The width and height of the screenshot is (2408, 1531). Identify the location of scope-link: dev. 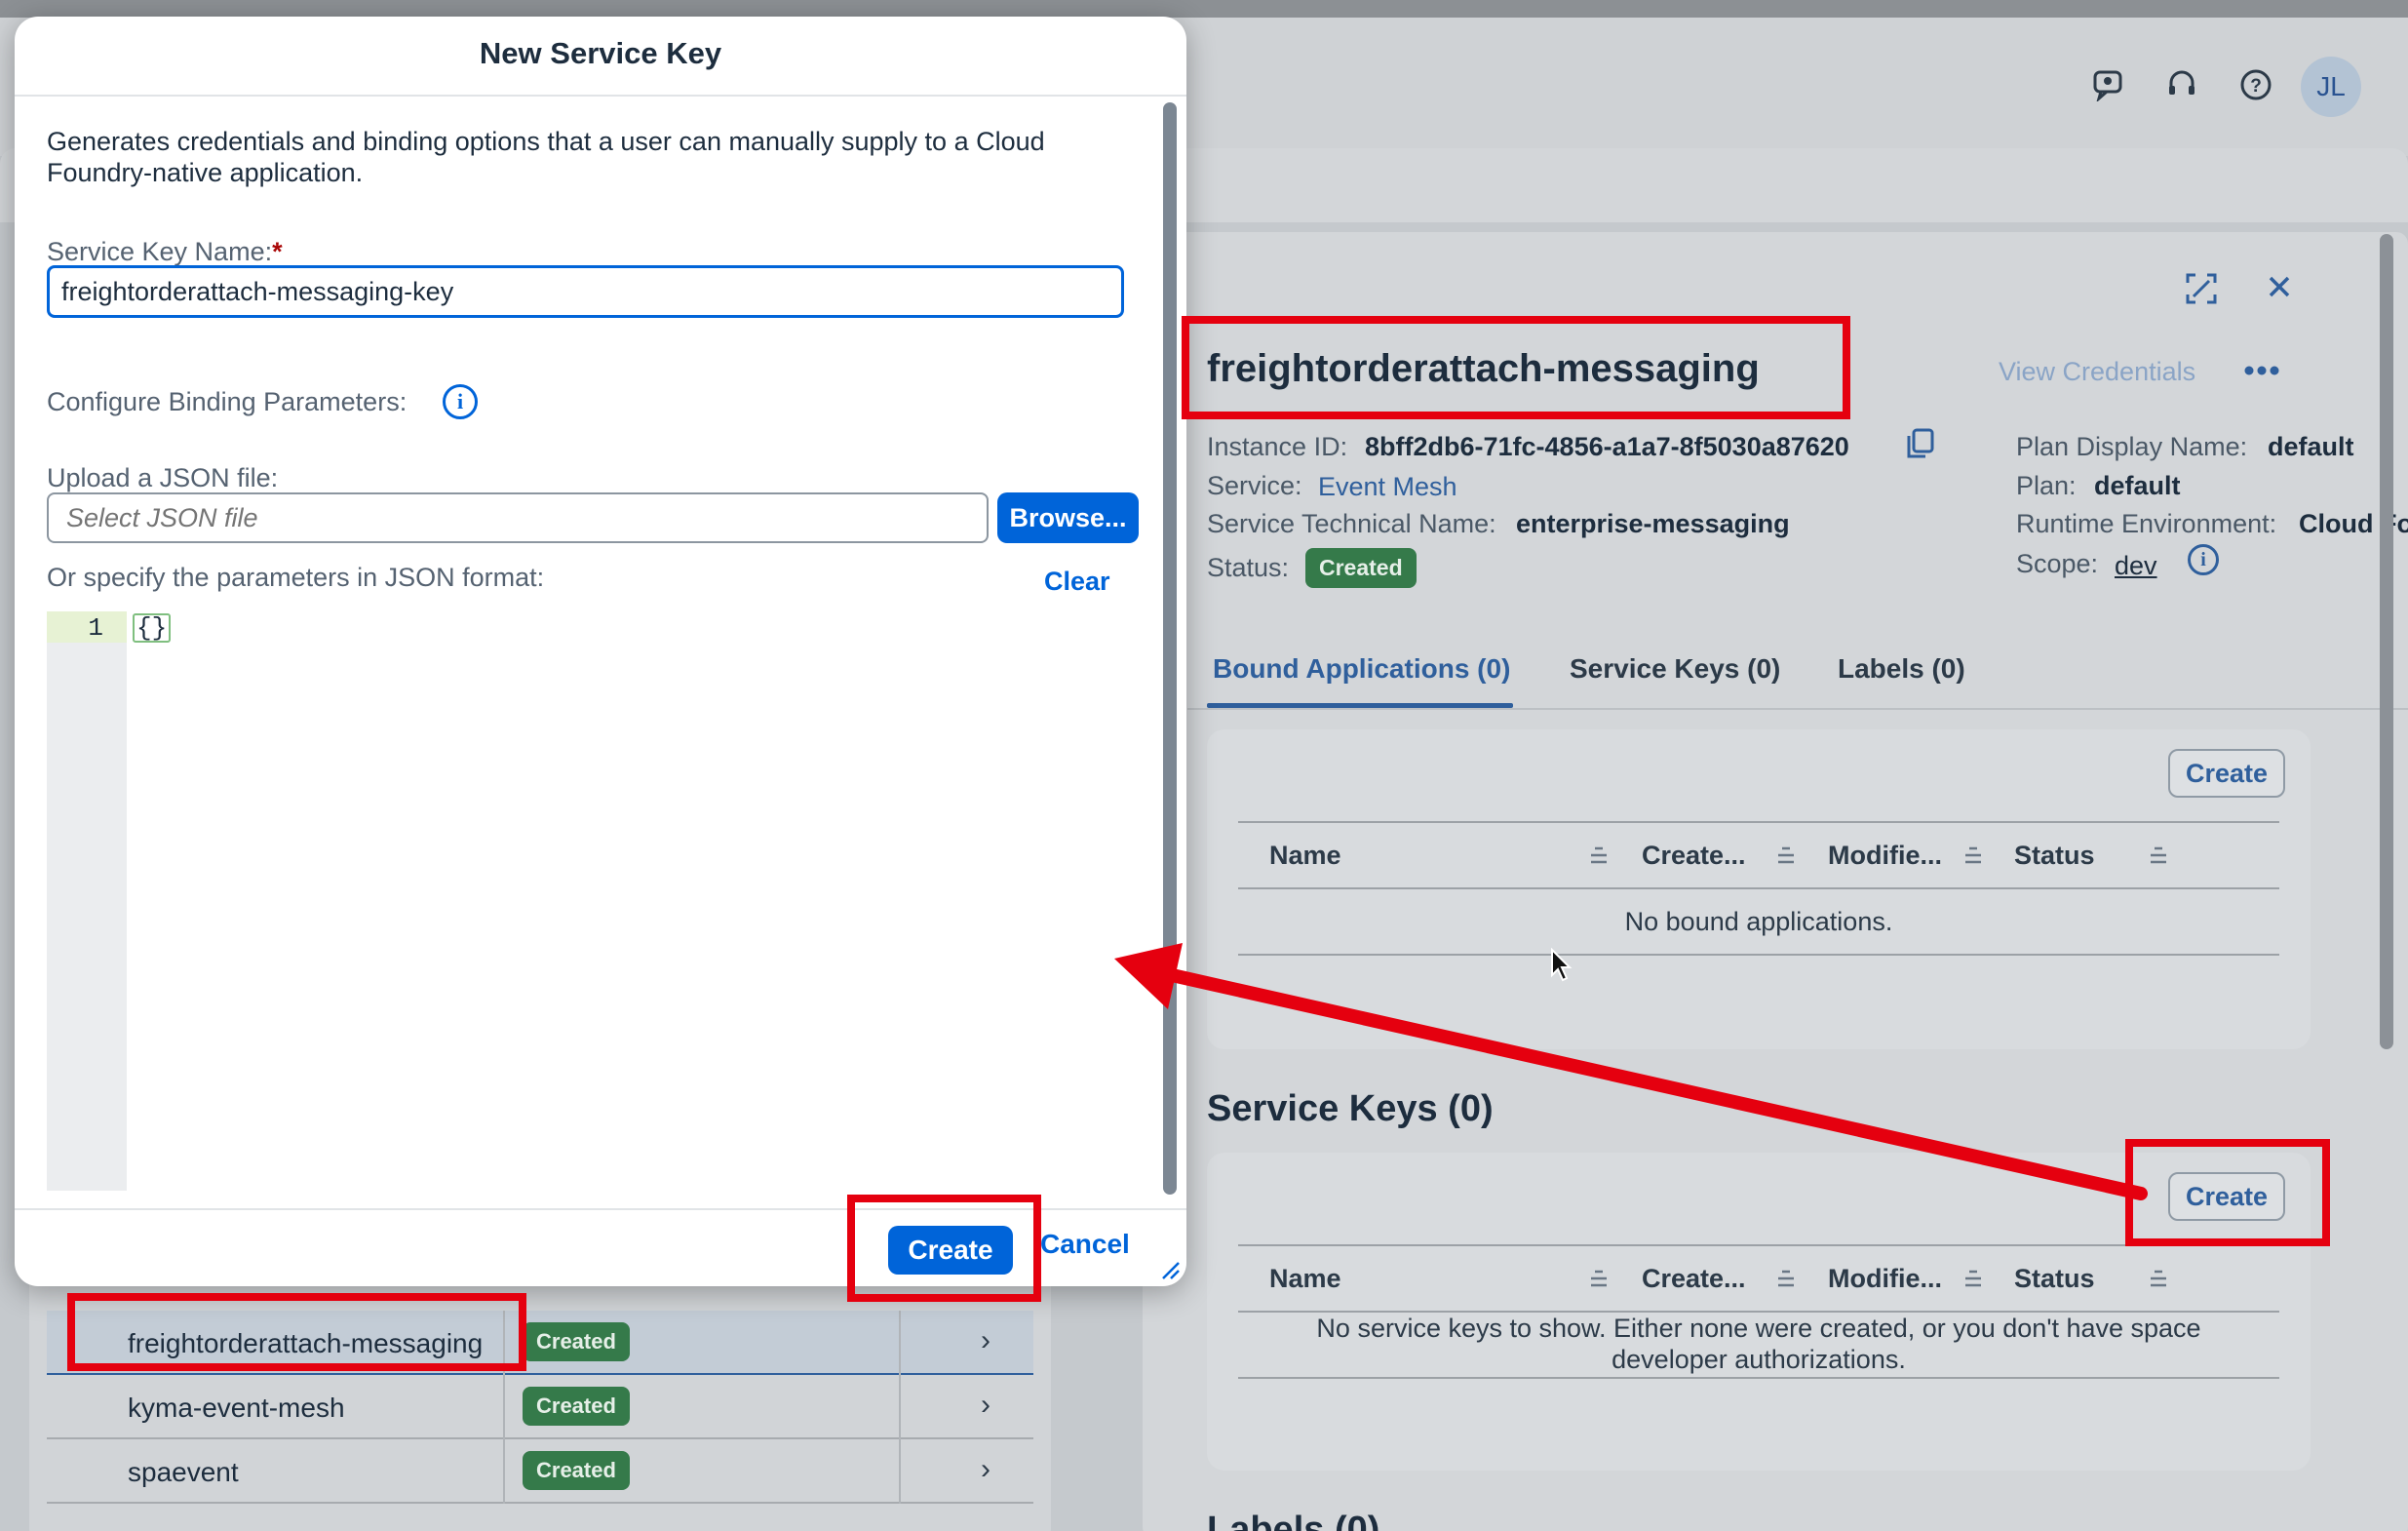
(2136, 566).